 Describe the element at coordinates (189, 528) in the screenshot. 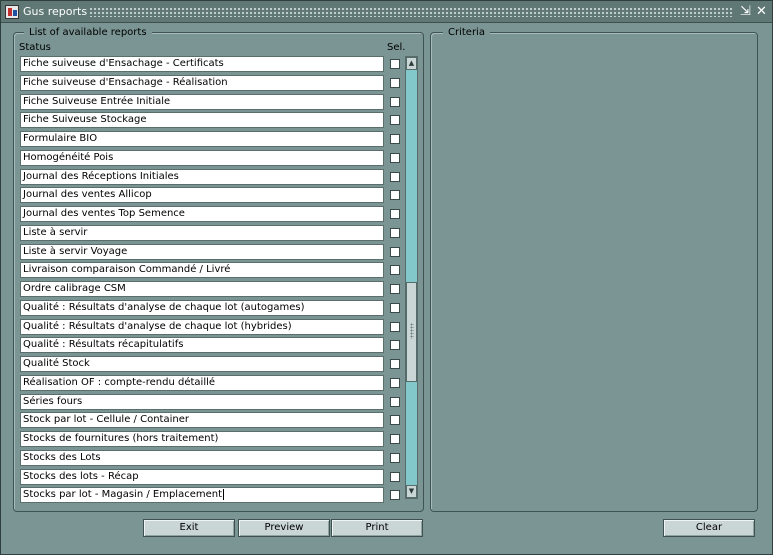

I see `exit-button: Exit` at that location.